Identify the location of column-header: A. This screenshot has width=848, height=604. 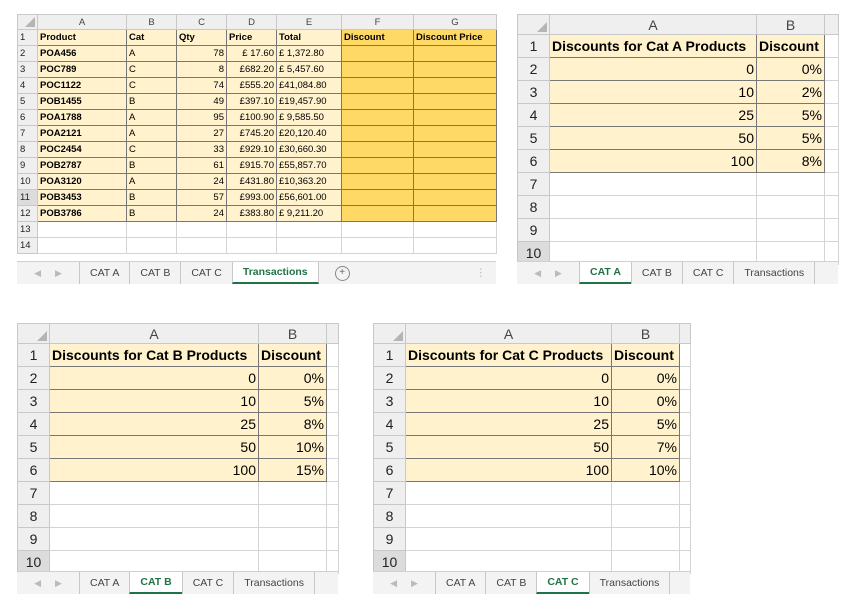
(82, 22).